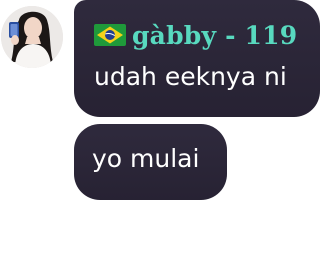 Image resolution: width=320 pixels, height=253 pixels. Describe the element at coordinates (146, 158) in the screenshot. I see `message-text: yo mulai` at that location.